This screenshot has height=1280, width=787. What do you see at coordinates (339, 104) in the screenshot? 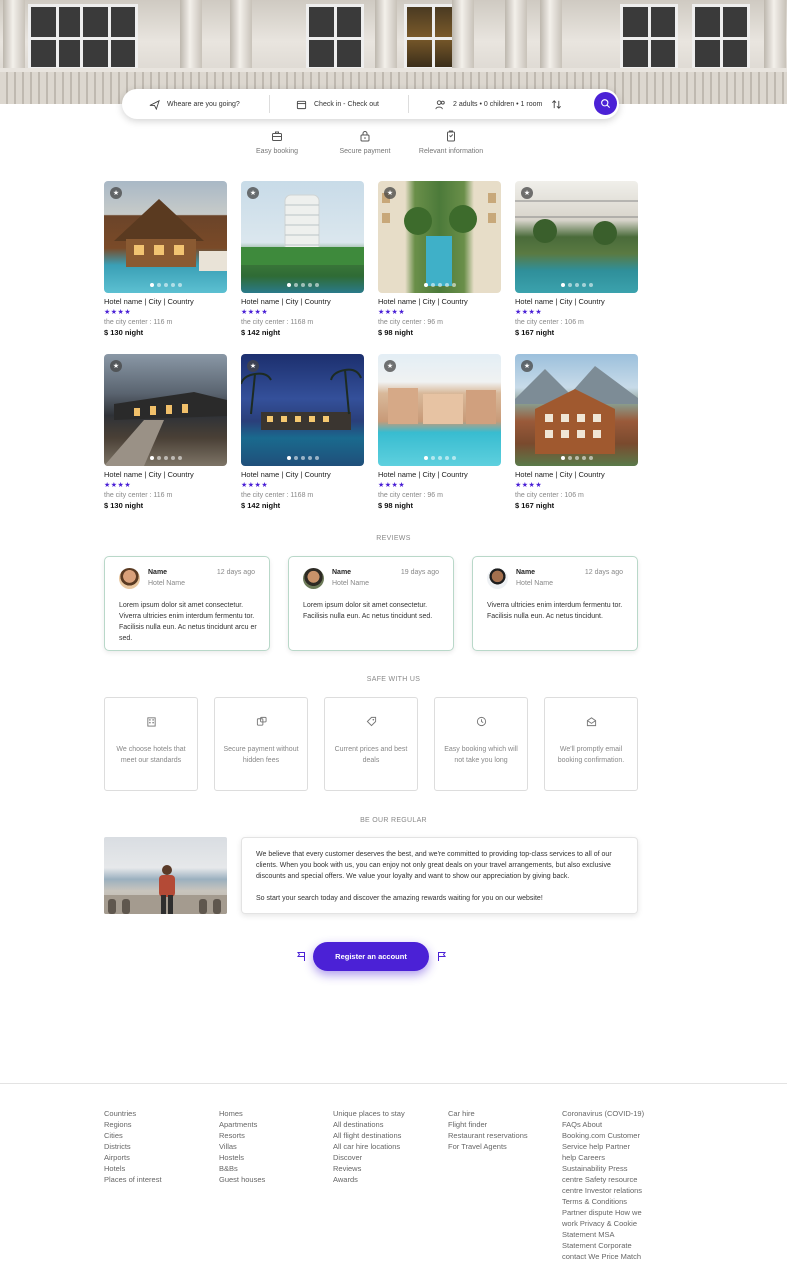
I see `dates-field: Check in - Check out` at bounding box center [339, 104].